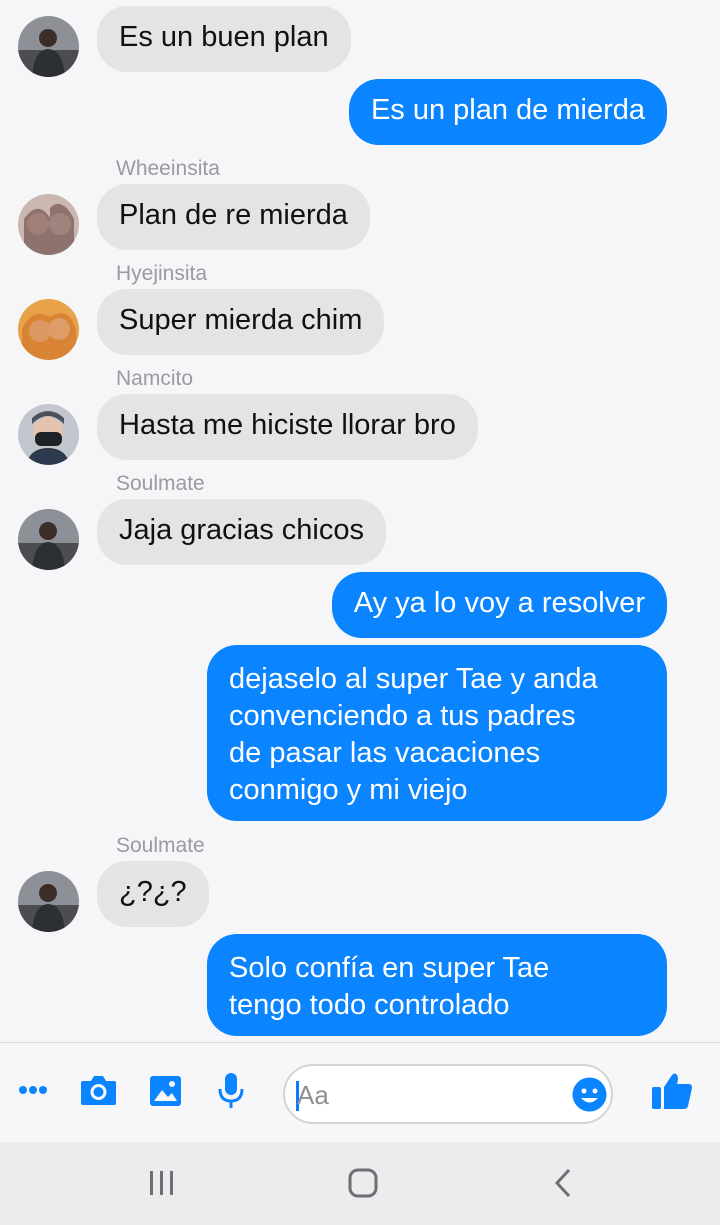  Describe the element at coordinates (168, 168) in the screenshot. I see `sender-name: Wheeinsita` at that location.